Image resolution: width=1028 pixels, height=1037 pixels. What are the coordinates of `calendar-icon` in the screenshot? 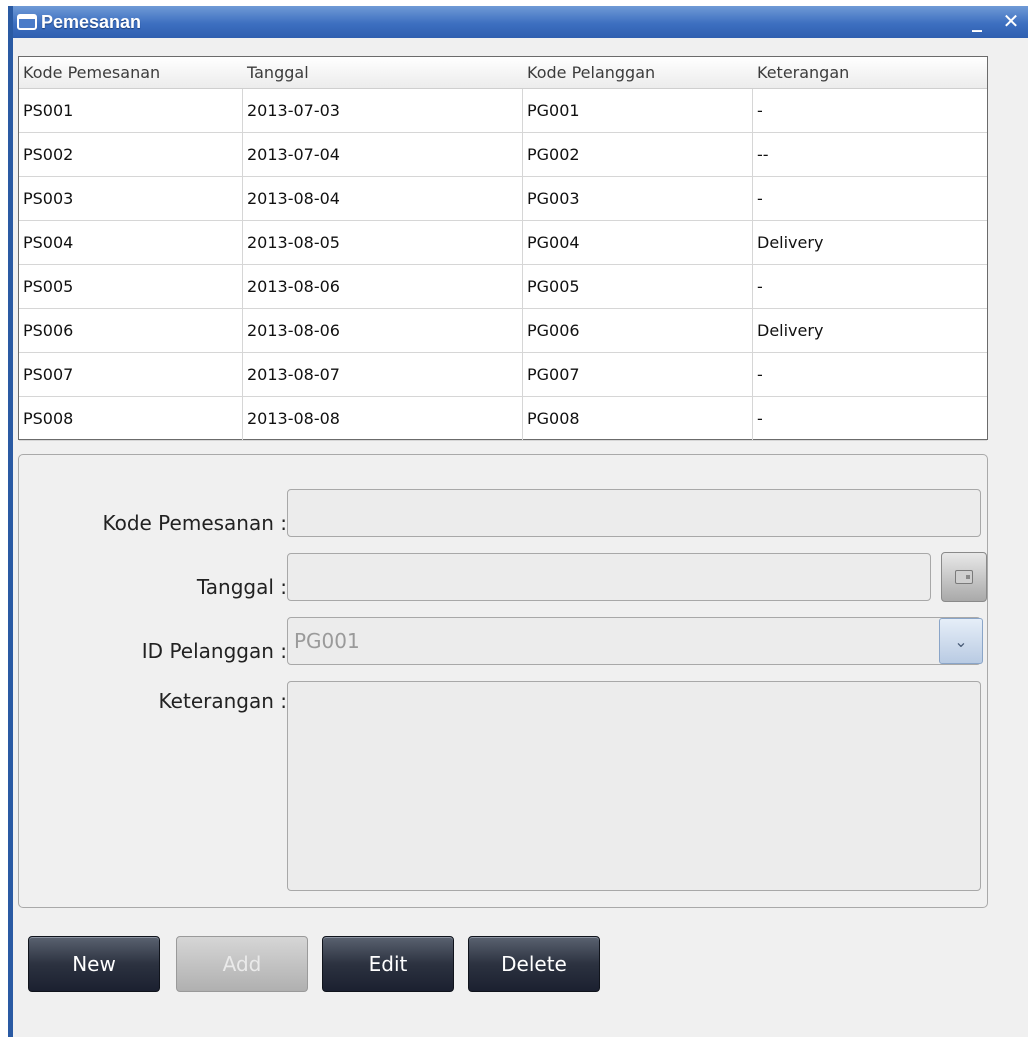 It's located at (964, 577).